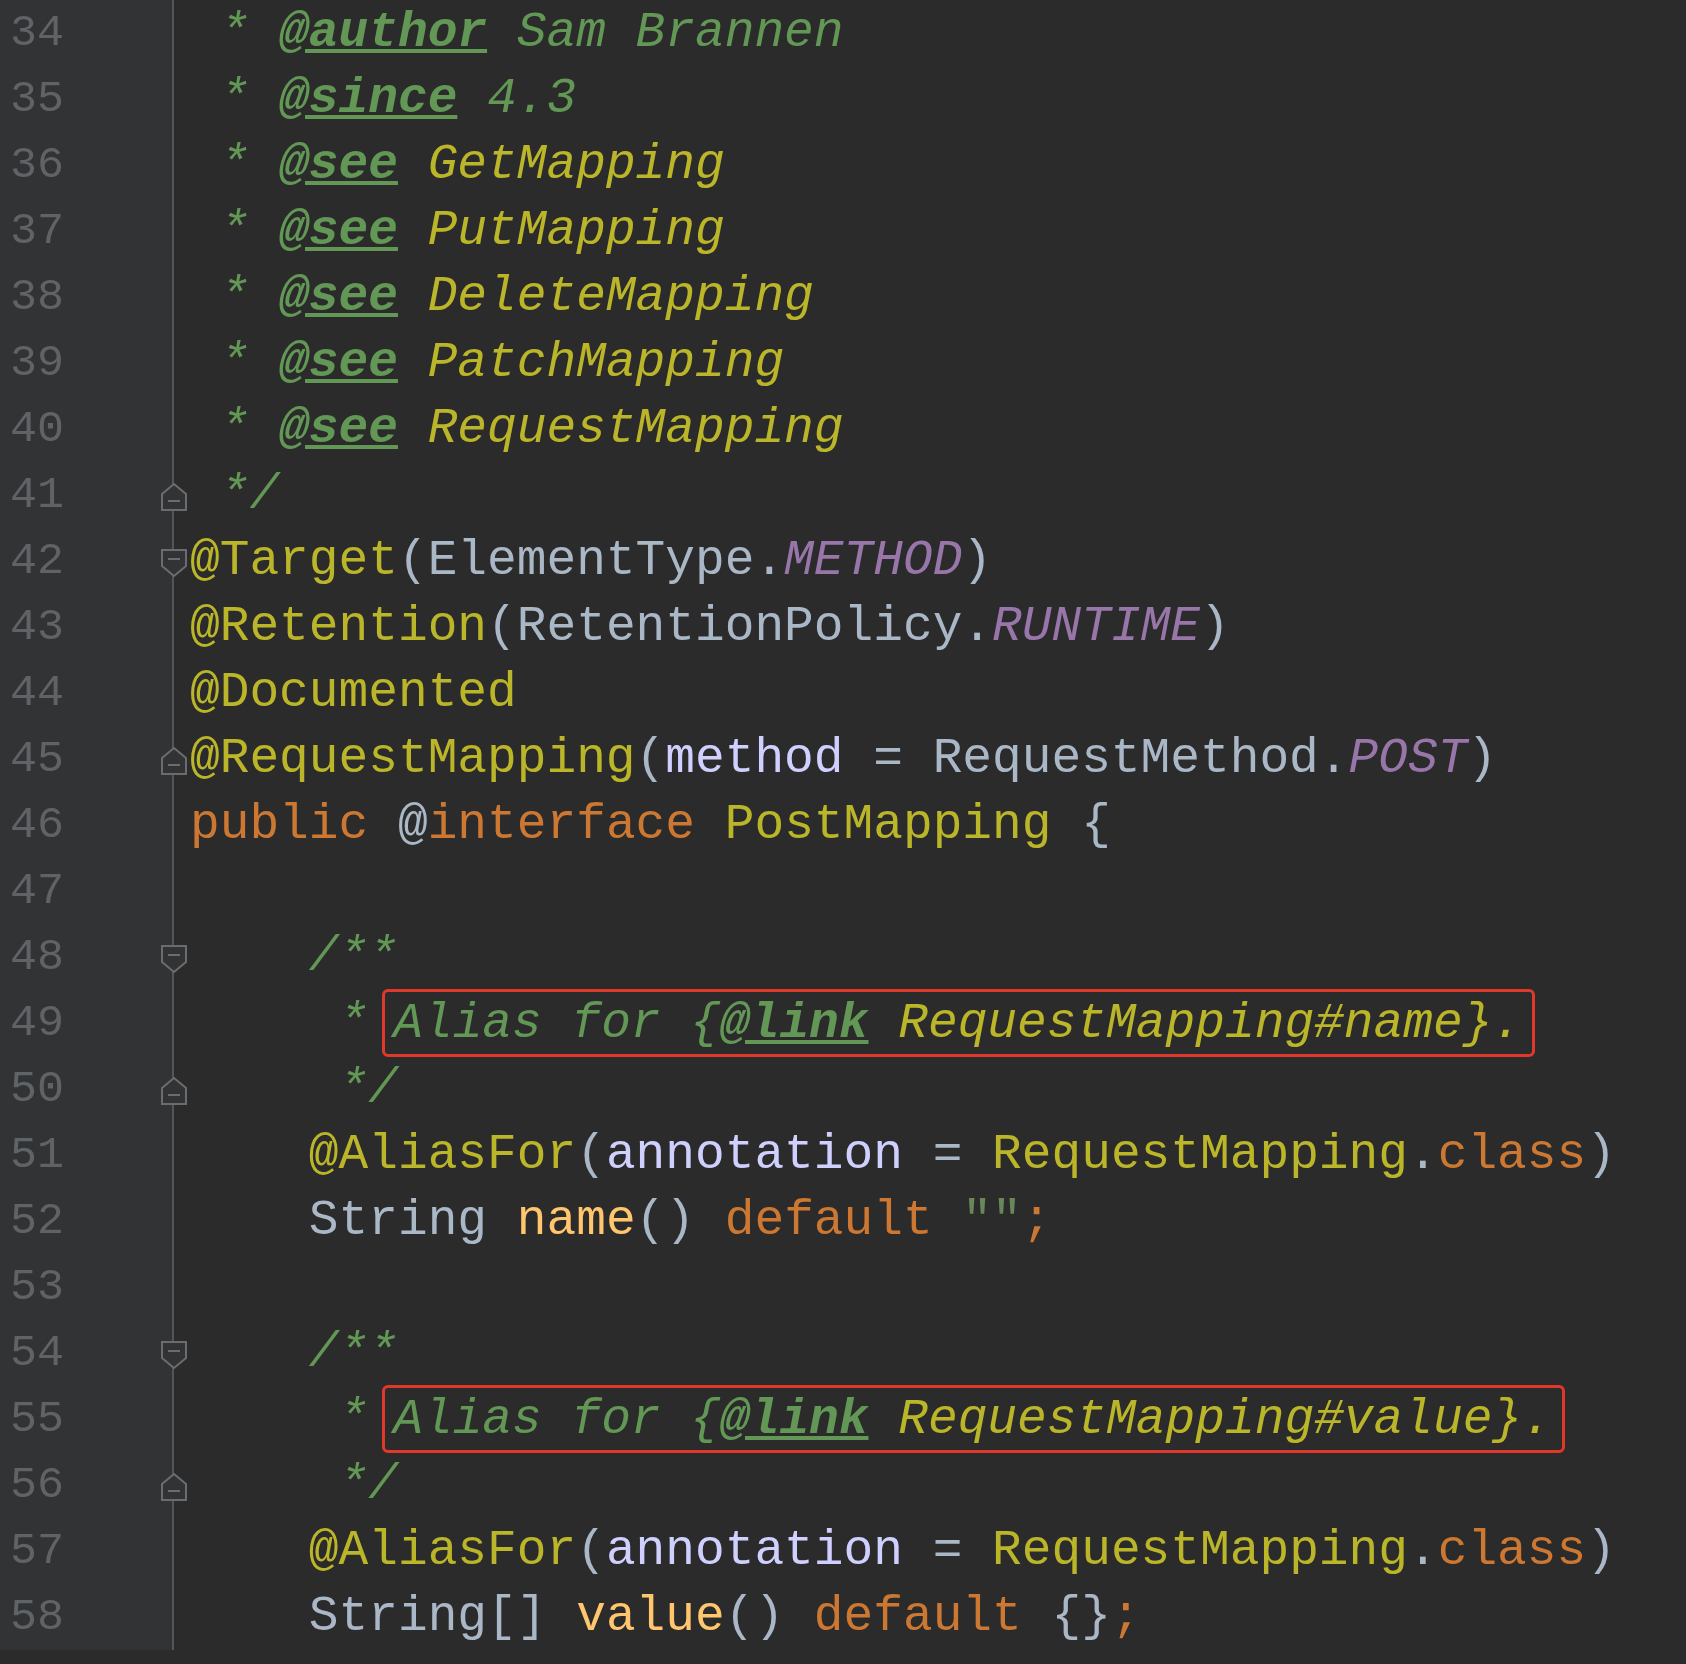 This screenshot has width=1686, height=1664. What do you see at coordinates (959, 1023) in the screenshot?
I see `highlight-box: Alias for {@link RequestMapping#name}.` at bounding box center [959, 1023].